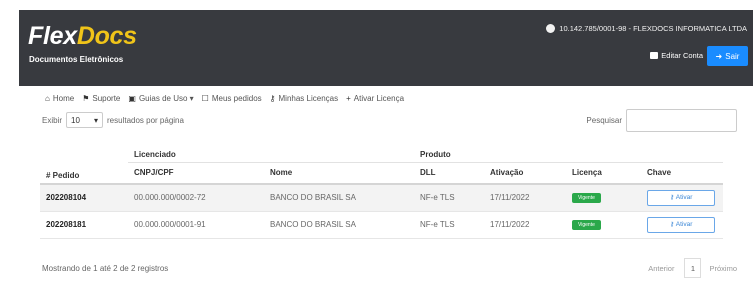  I want to click on cell-pedido: 202208181, so click(84, 225).